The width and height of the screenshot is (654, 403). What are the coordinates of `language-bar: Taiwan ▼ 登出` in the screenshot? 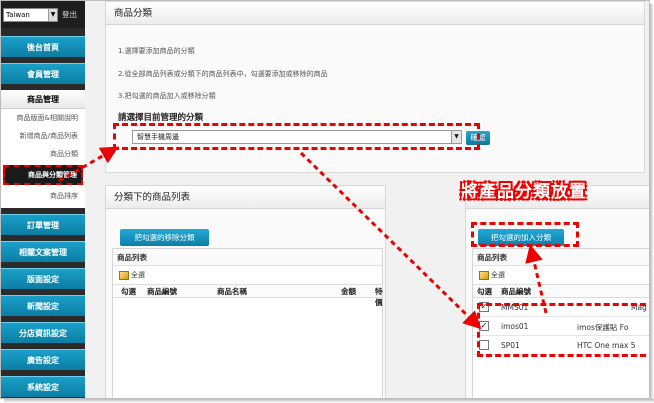 It's located at (43, 14).